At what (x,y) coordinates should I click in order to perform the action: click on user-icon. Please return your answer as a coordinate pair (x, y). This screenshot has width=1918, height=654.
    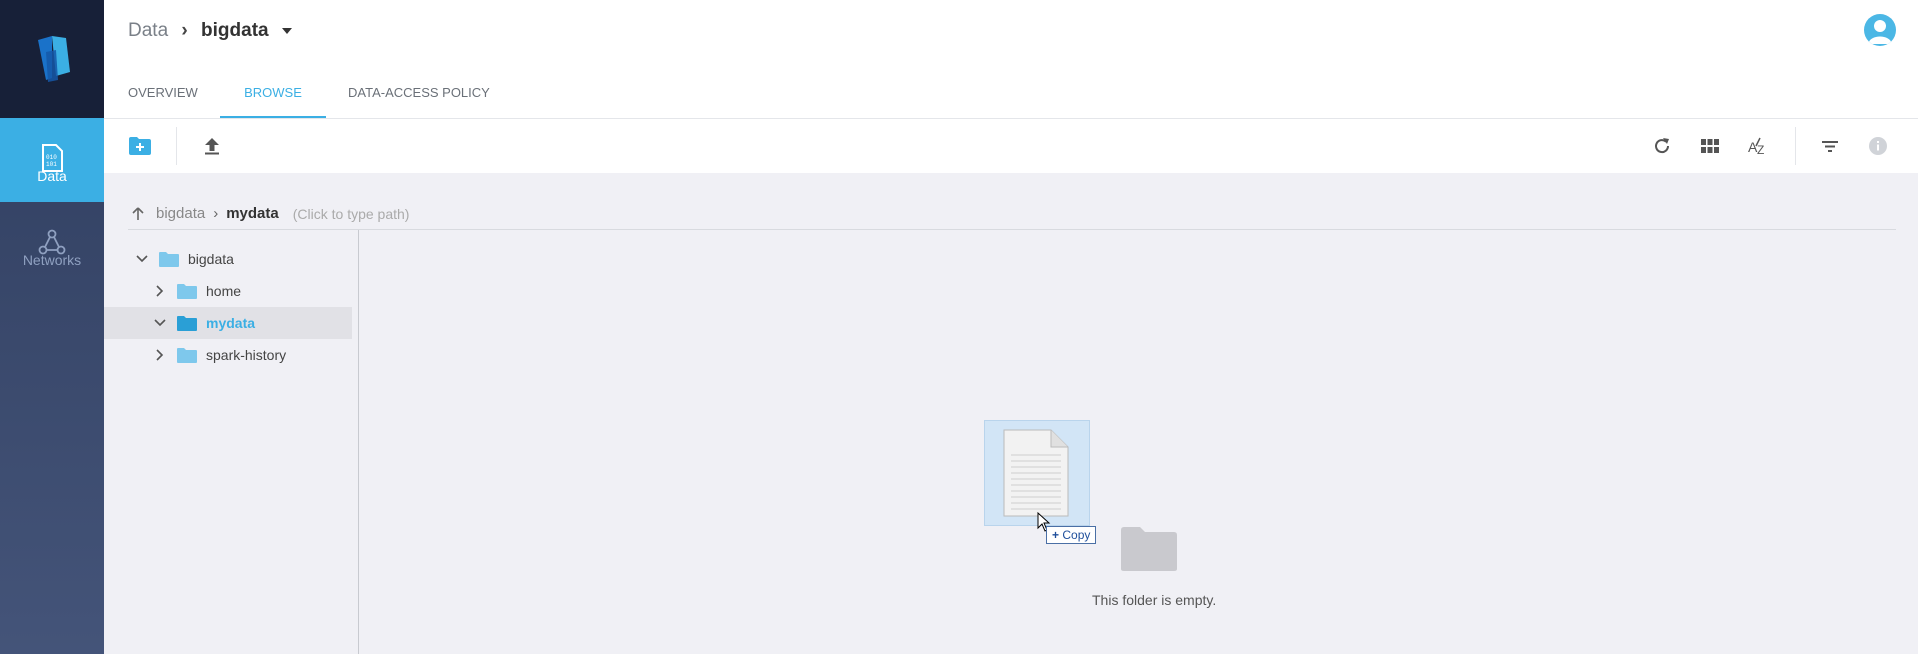
    Looking at the image, I should click on (1880, 32).